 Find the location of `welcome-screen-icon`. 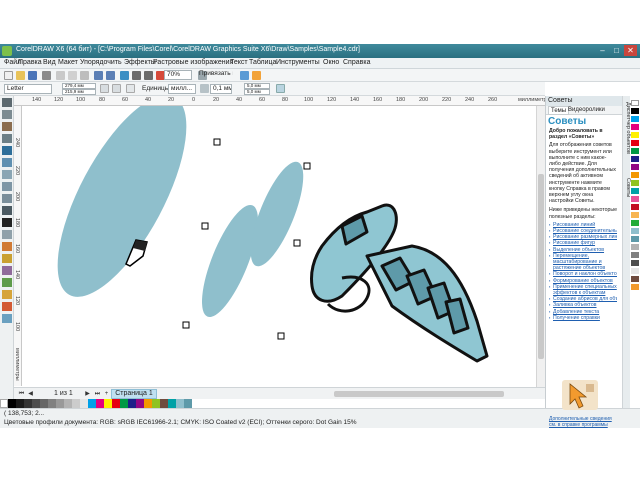

welcome-screen-icon is located at coordinates (244, 75).